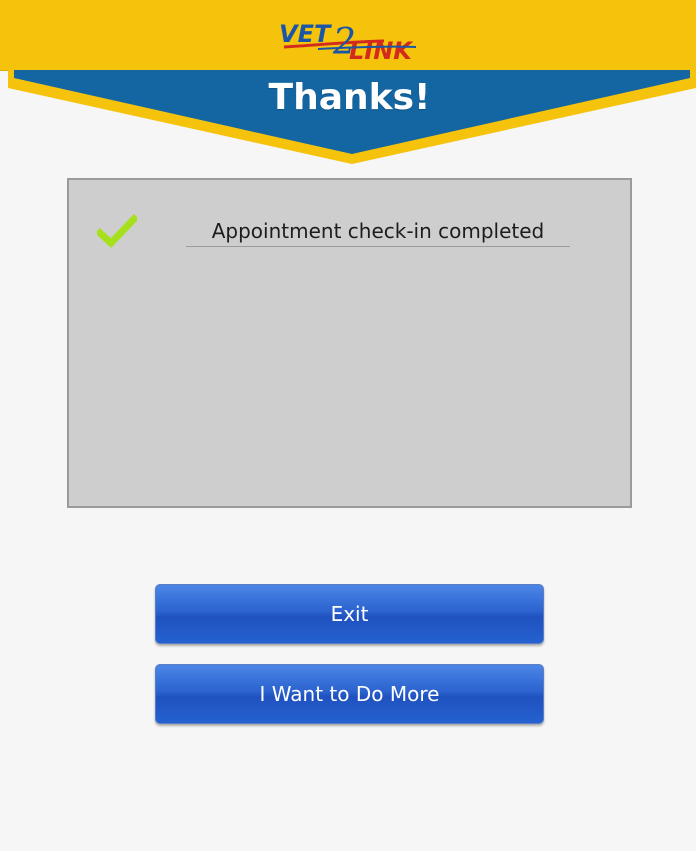  What do you see at coordinates (349, 97) in the screenshot?
I see `page-title: Thanks!` at bounding box center [349, 97].